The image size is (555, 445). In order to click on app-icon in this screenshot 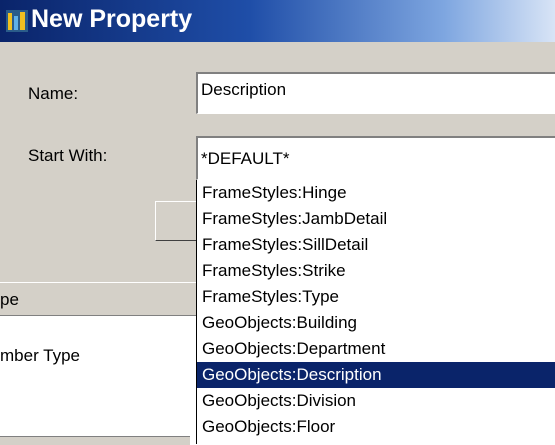, I will do `click(17, 21)`.